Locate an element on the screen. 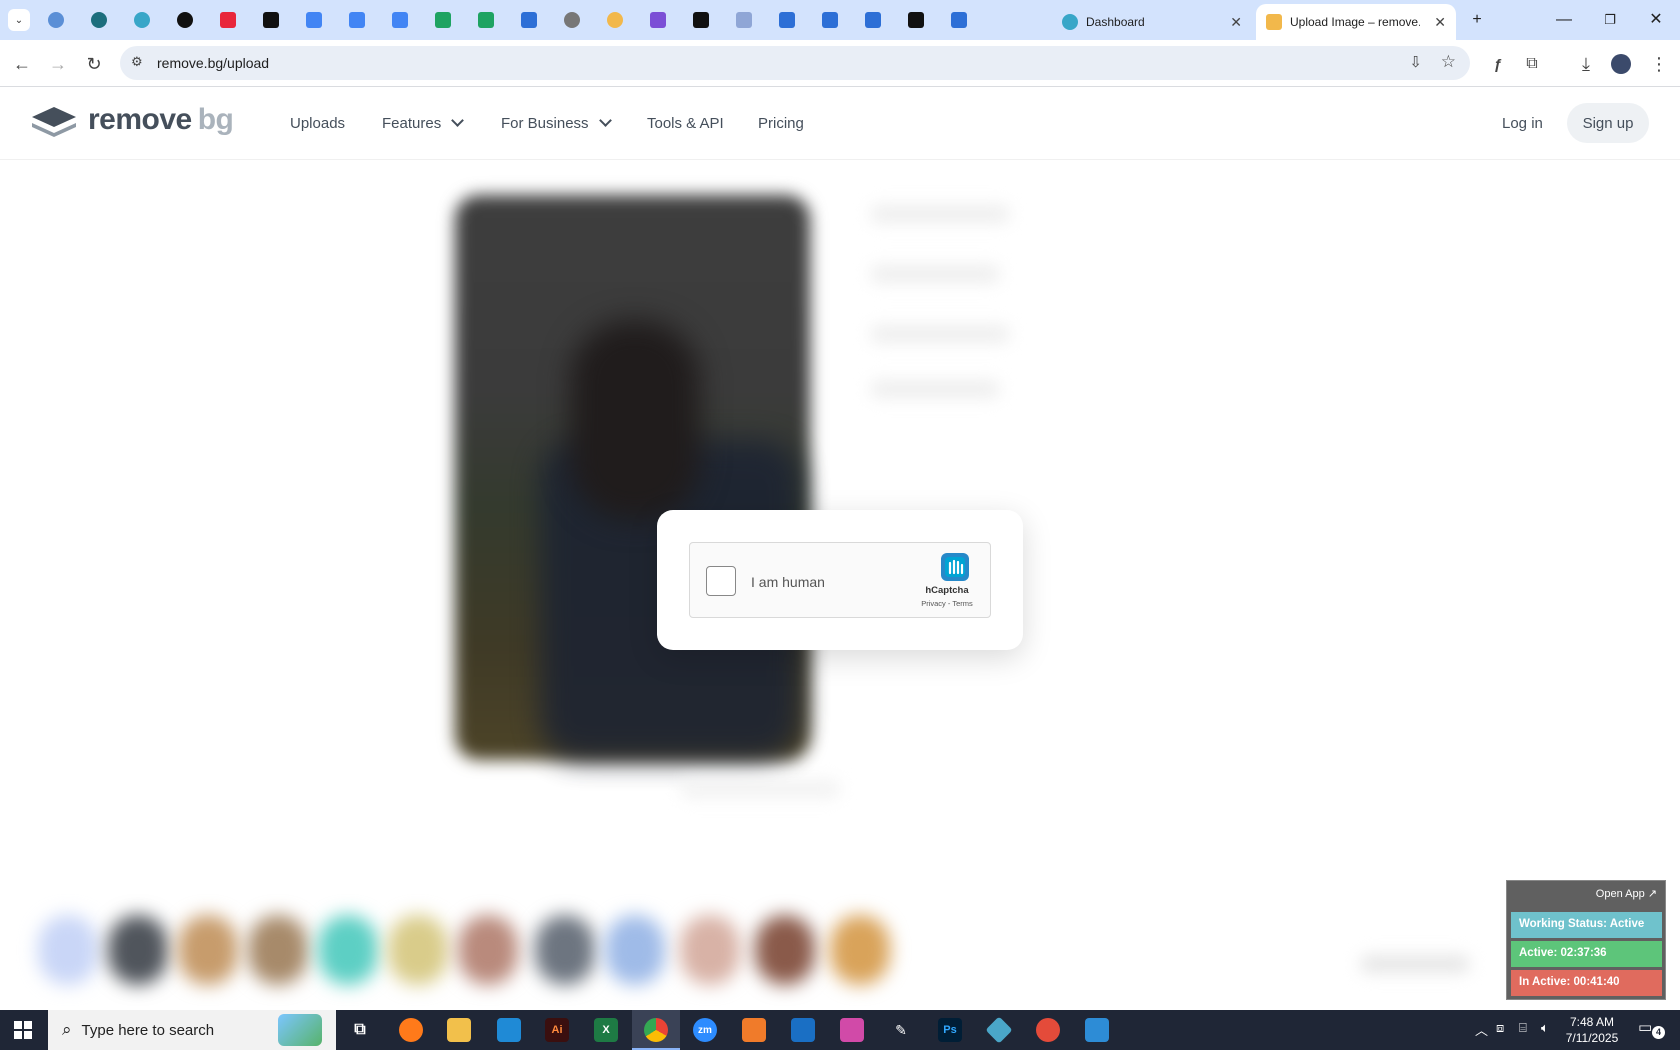  logo-word-remove: remove is located at coordinates (140, 119).